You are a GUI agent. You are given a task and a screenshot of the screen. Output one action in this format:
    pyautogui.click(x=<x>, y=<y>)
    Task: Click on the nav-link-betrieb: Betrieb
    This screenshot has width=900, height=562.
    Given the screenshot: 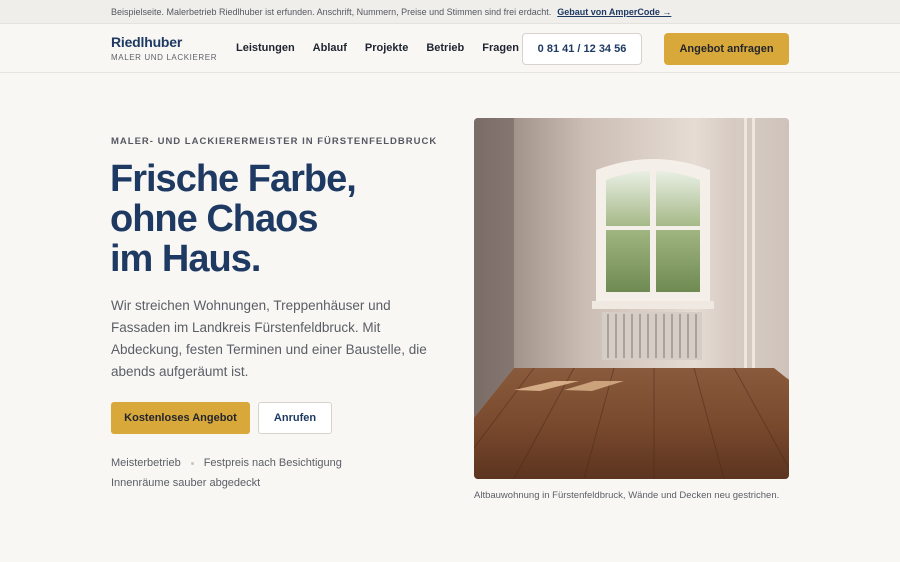 What is the action you would take?
    pyautogui.click(x=445, y=48)
    